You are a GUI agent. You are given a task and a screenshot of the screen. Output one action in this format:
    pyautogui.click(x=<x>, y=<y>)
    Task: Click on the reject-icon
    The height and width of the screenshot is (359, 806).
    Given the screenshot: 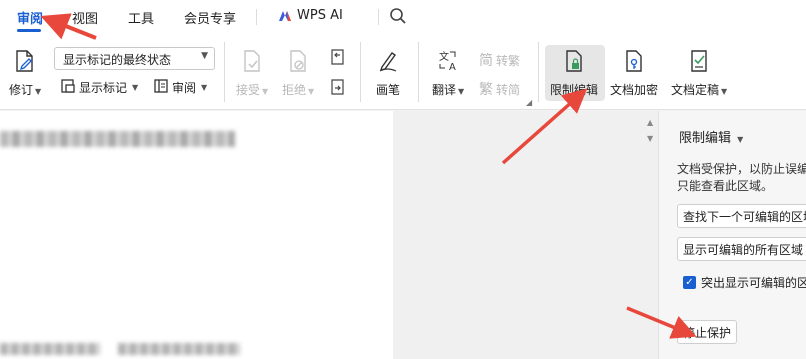 What is the action you would take?
    pyautogui.click(x=298, y=60)
    